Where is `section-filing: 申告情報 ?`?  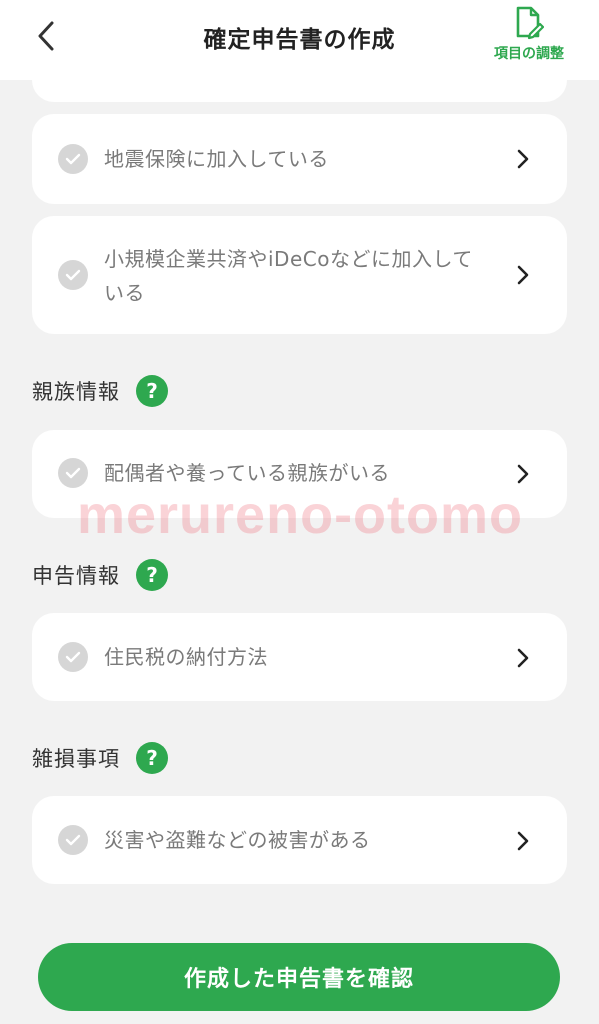 section-filing: 申告情報 ? is located at coordinates (100, 575).